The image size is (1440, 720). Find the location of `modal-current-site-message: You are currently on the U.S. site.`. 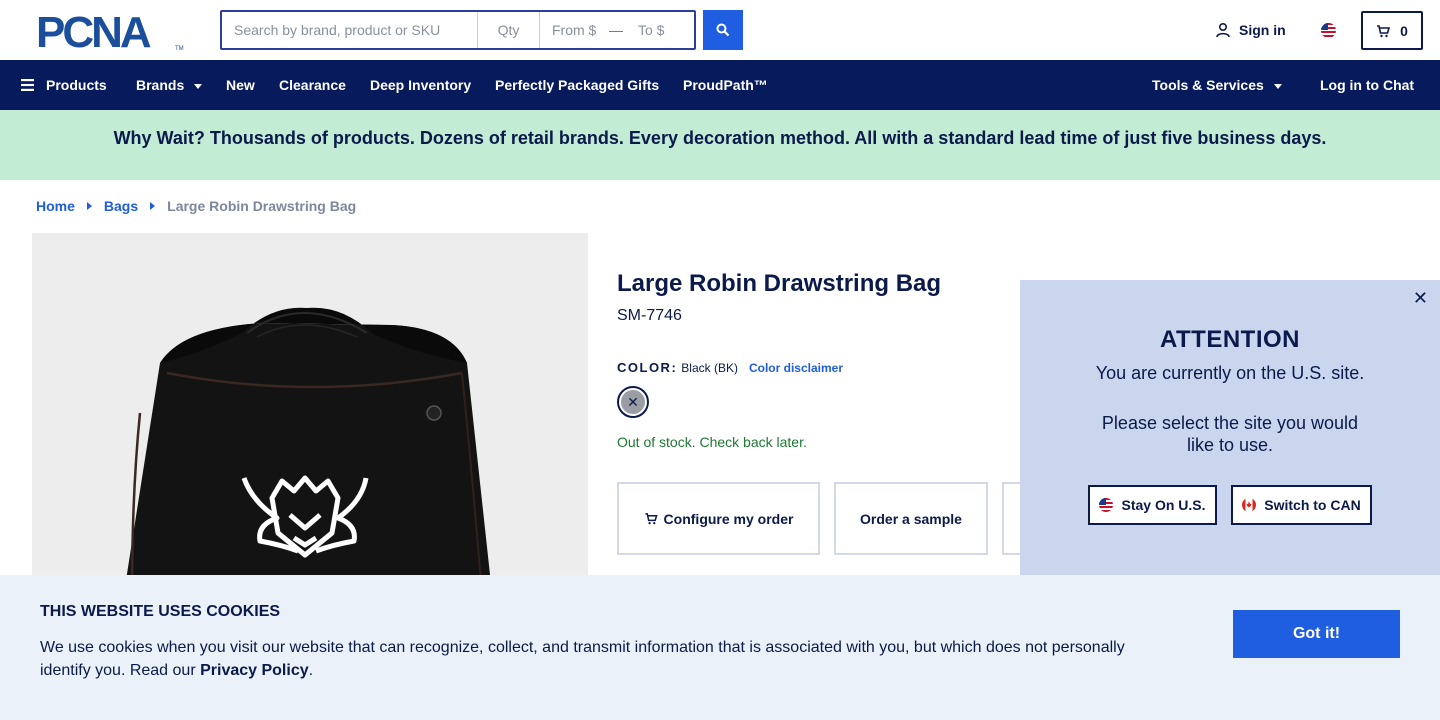

modal-current-site-message: You are currently on the U.S. site. is located at coordinates (1230, 373).